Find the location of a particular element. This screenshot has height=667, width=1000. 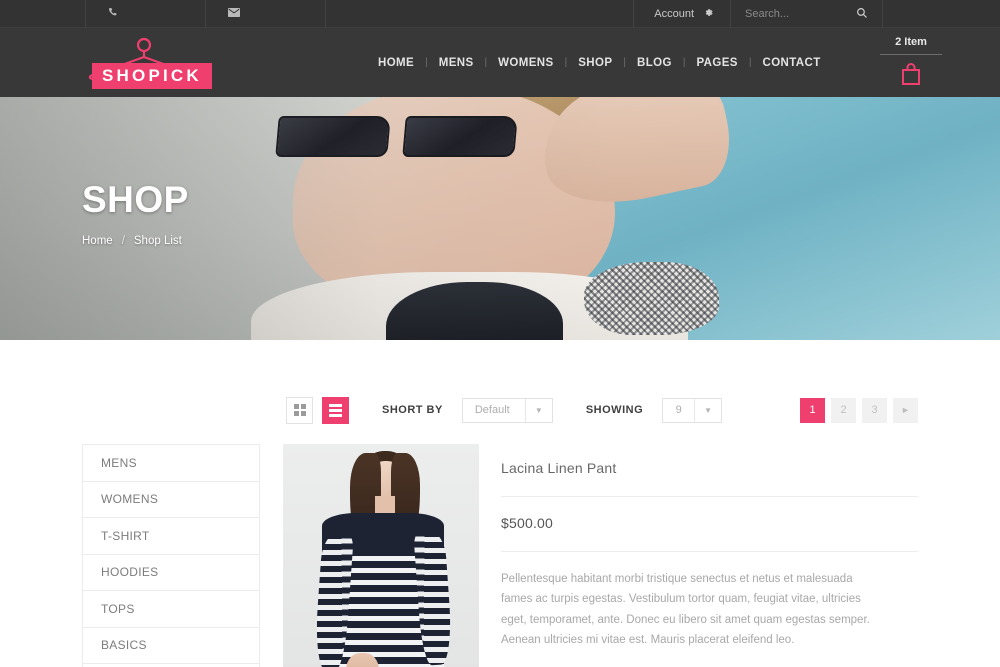

product-image is located at coordinates (381, 555).